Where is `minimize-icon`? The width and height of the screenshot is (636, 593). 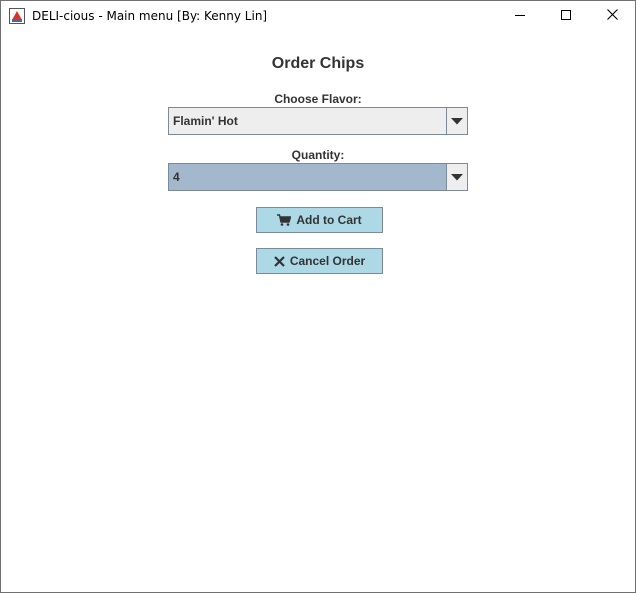
minimize-icon is located at coordinates (520, 16).